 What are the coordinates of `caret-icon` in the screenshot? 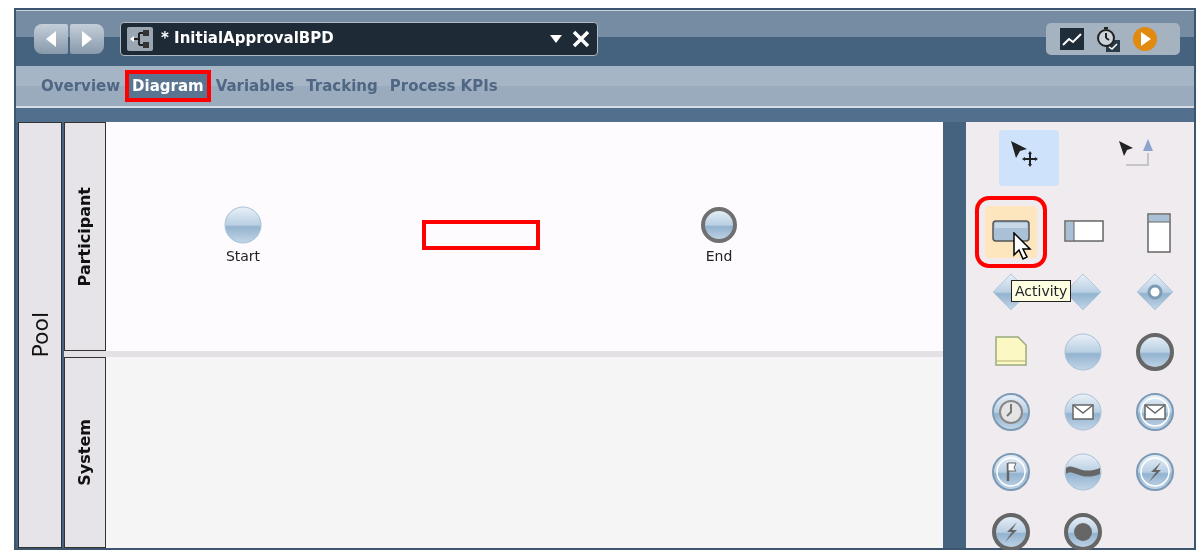 It's located at (556, 38).